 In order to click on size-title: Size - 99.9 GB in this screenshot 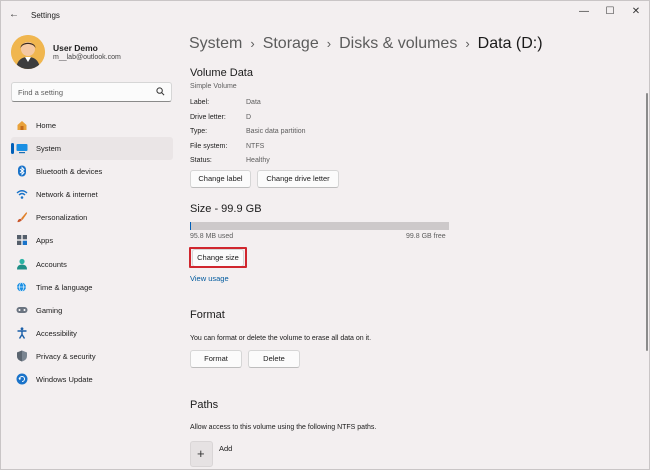, I will do `click(226, 209)`.